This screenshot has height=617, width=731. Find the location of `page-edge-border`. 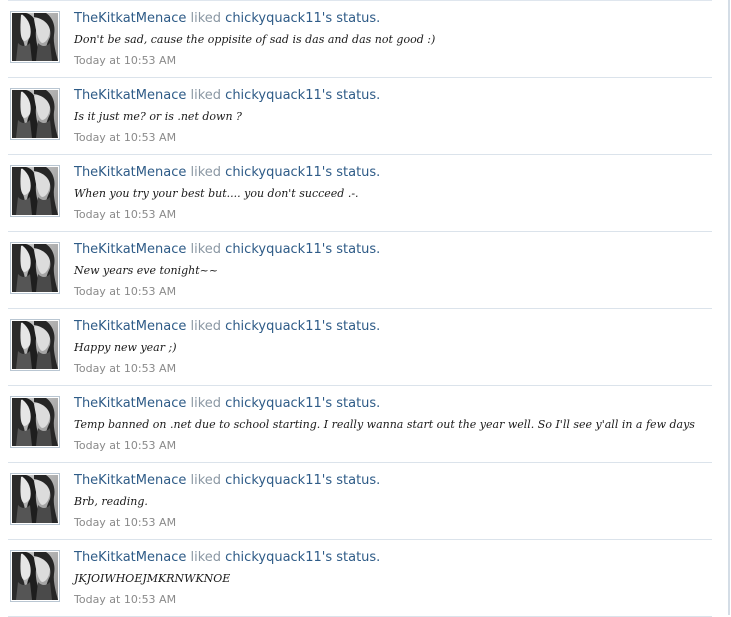

page-edge-border is located at coordinates (729, 307).